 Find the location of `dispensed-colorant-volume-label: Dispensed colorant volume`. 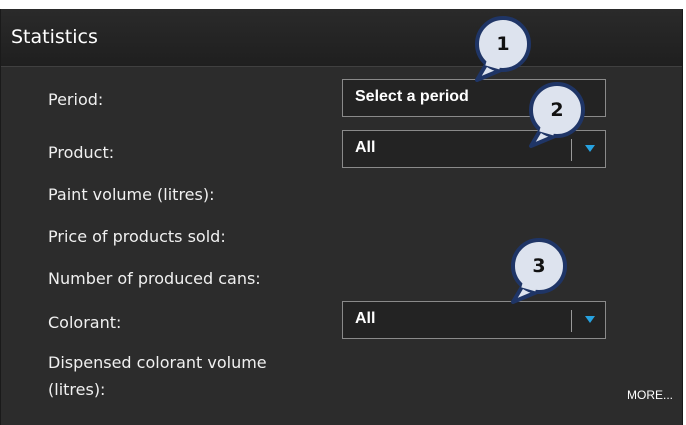

dispensed-colorant-volume-label: Dispensed colorant volume is located at coordinates (157, 362).